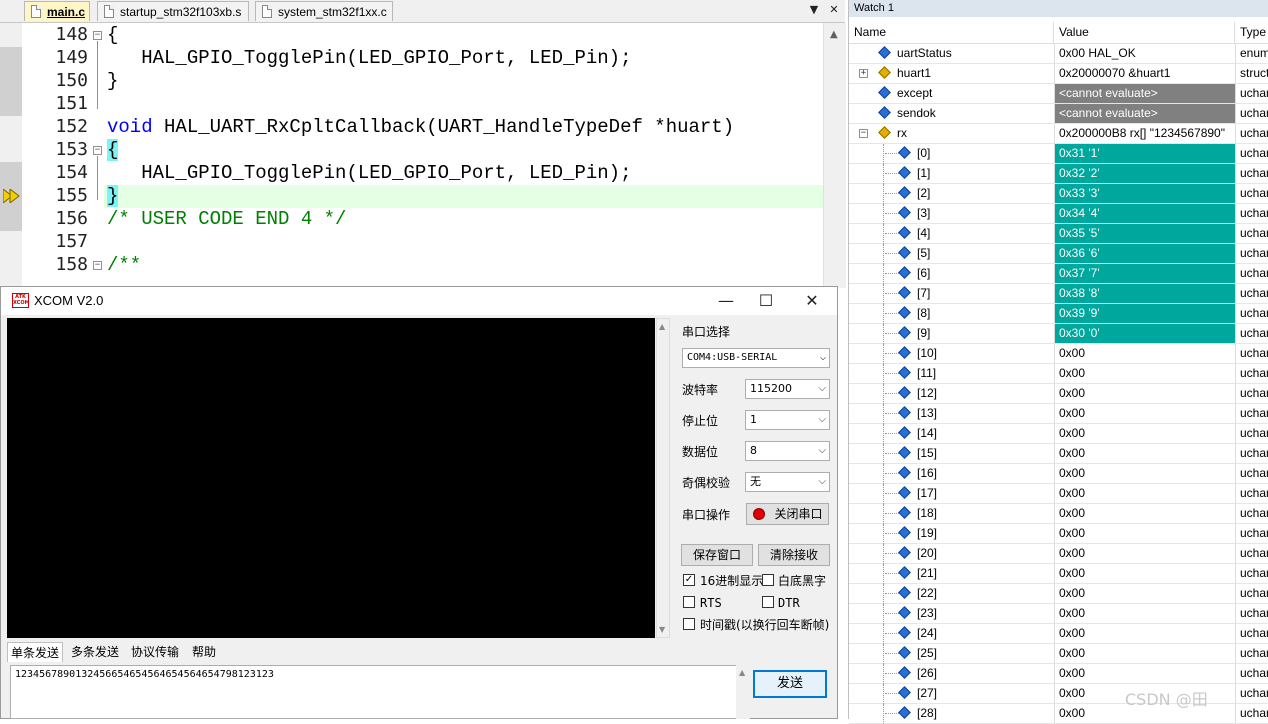 The width and height of the screenshot is (1268, 724). I want to click on watch-row: [18] 0x00 uchar, so click(1058, 514).